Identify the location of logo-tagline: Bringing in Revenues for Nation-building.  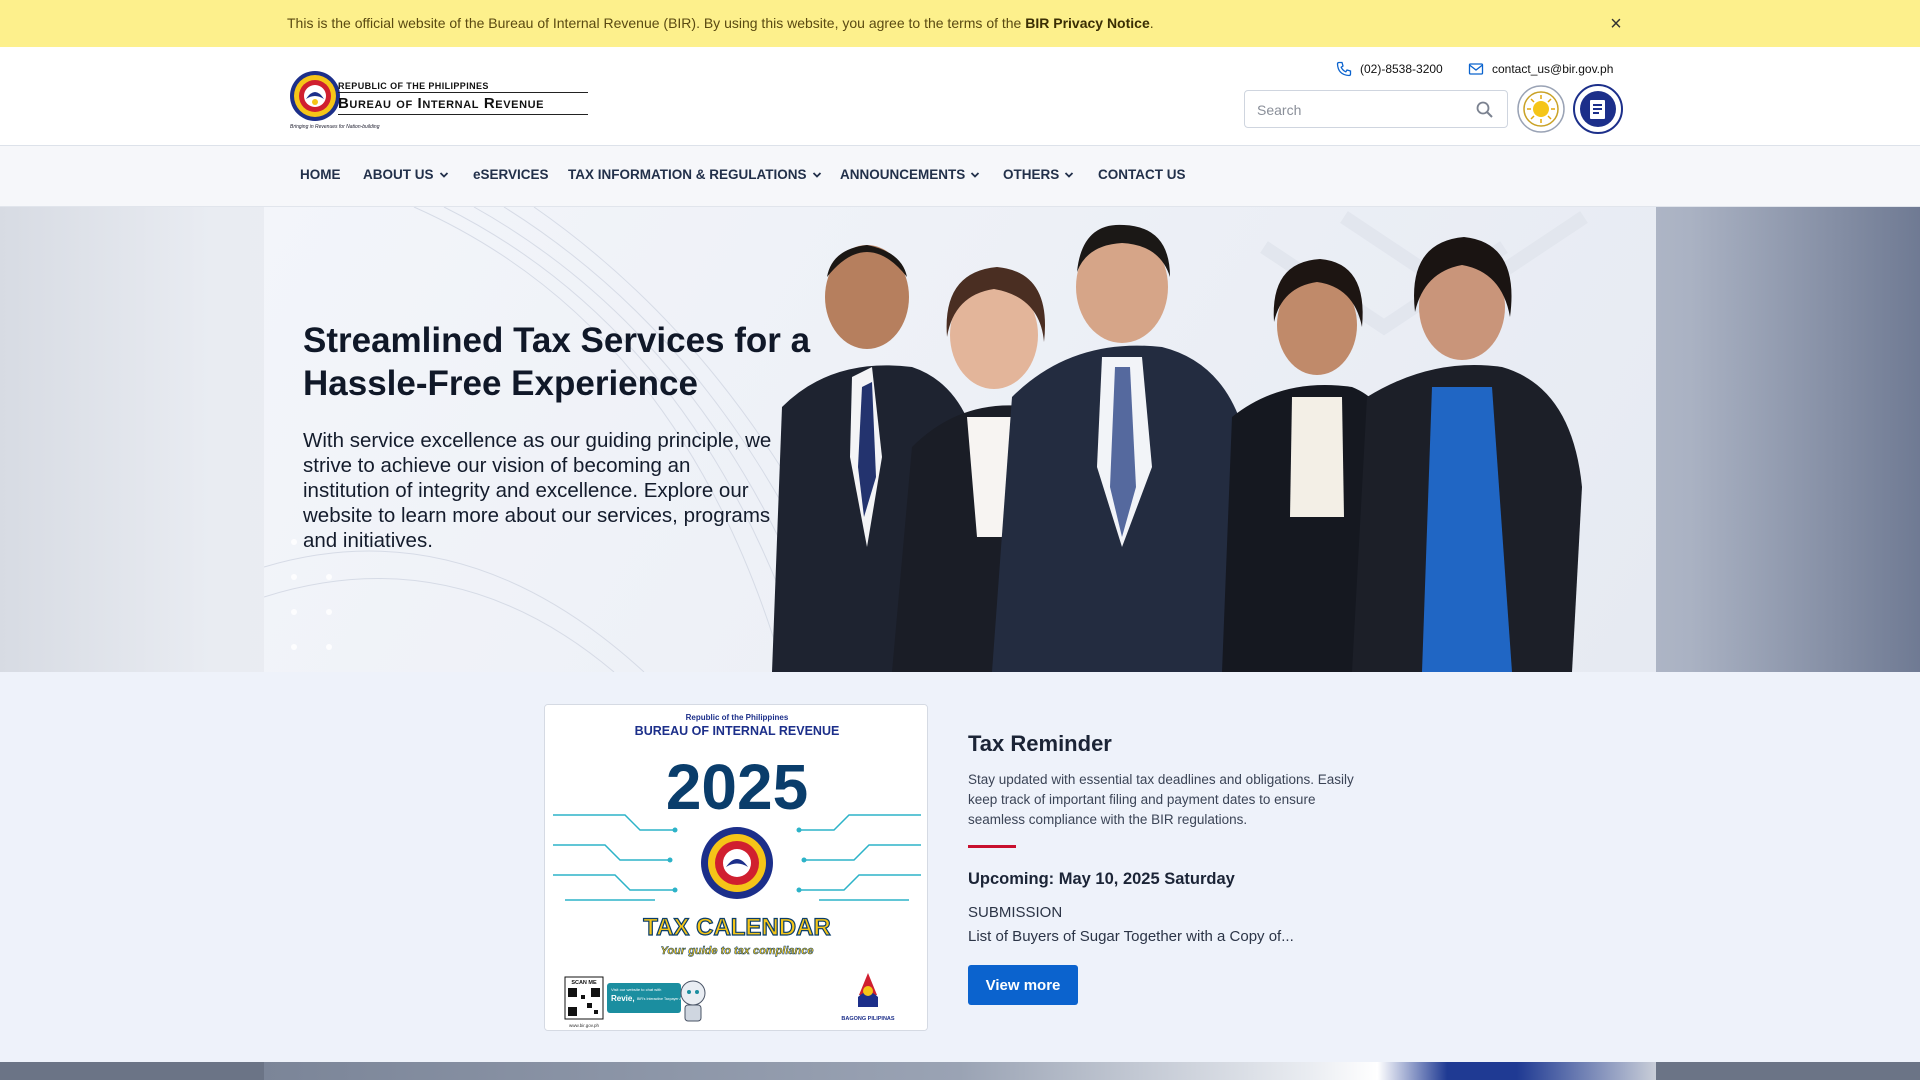
(335, 127).